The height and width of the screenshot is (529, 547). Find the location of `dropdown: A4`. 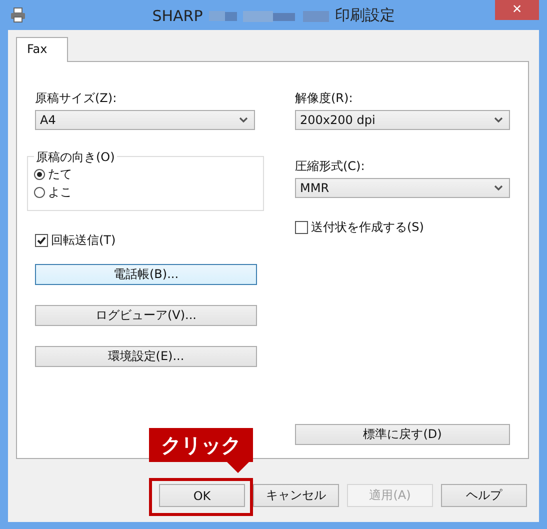

dropdown: A4 is located at coordinates (145, 120).